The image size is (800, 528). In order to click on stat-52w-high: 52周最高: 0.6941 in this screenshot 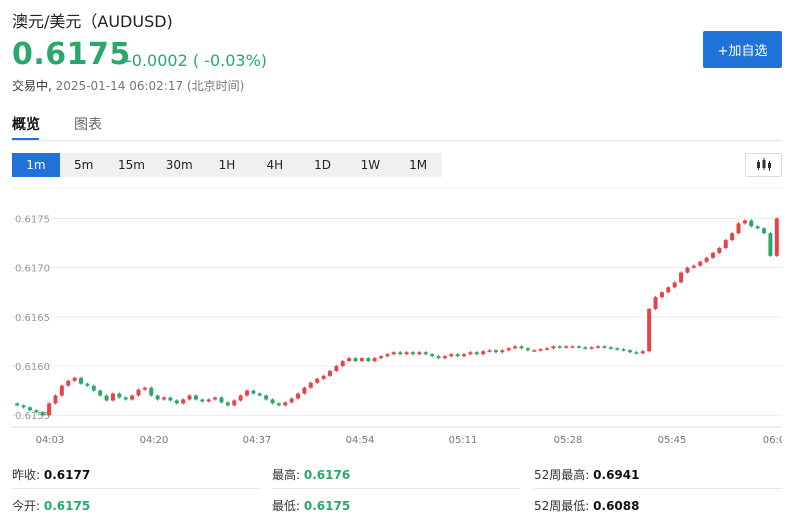, I will do `click(586, 474)`.